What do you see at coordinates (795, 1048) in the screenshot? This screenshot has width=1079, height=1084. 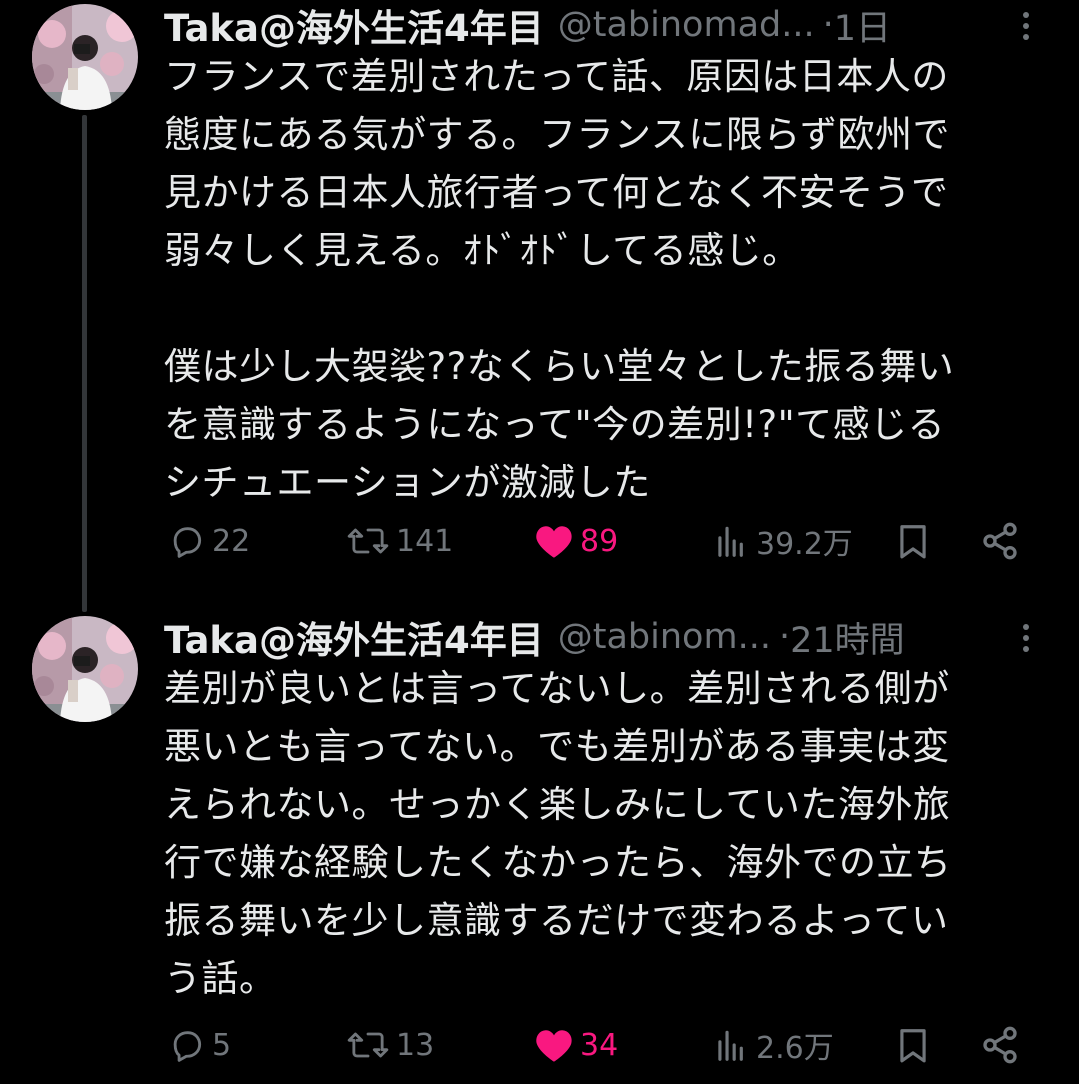 I see `views-count: 2.6万` at bounding box center [795, 1048].